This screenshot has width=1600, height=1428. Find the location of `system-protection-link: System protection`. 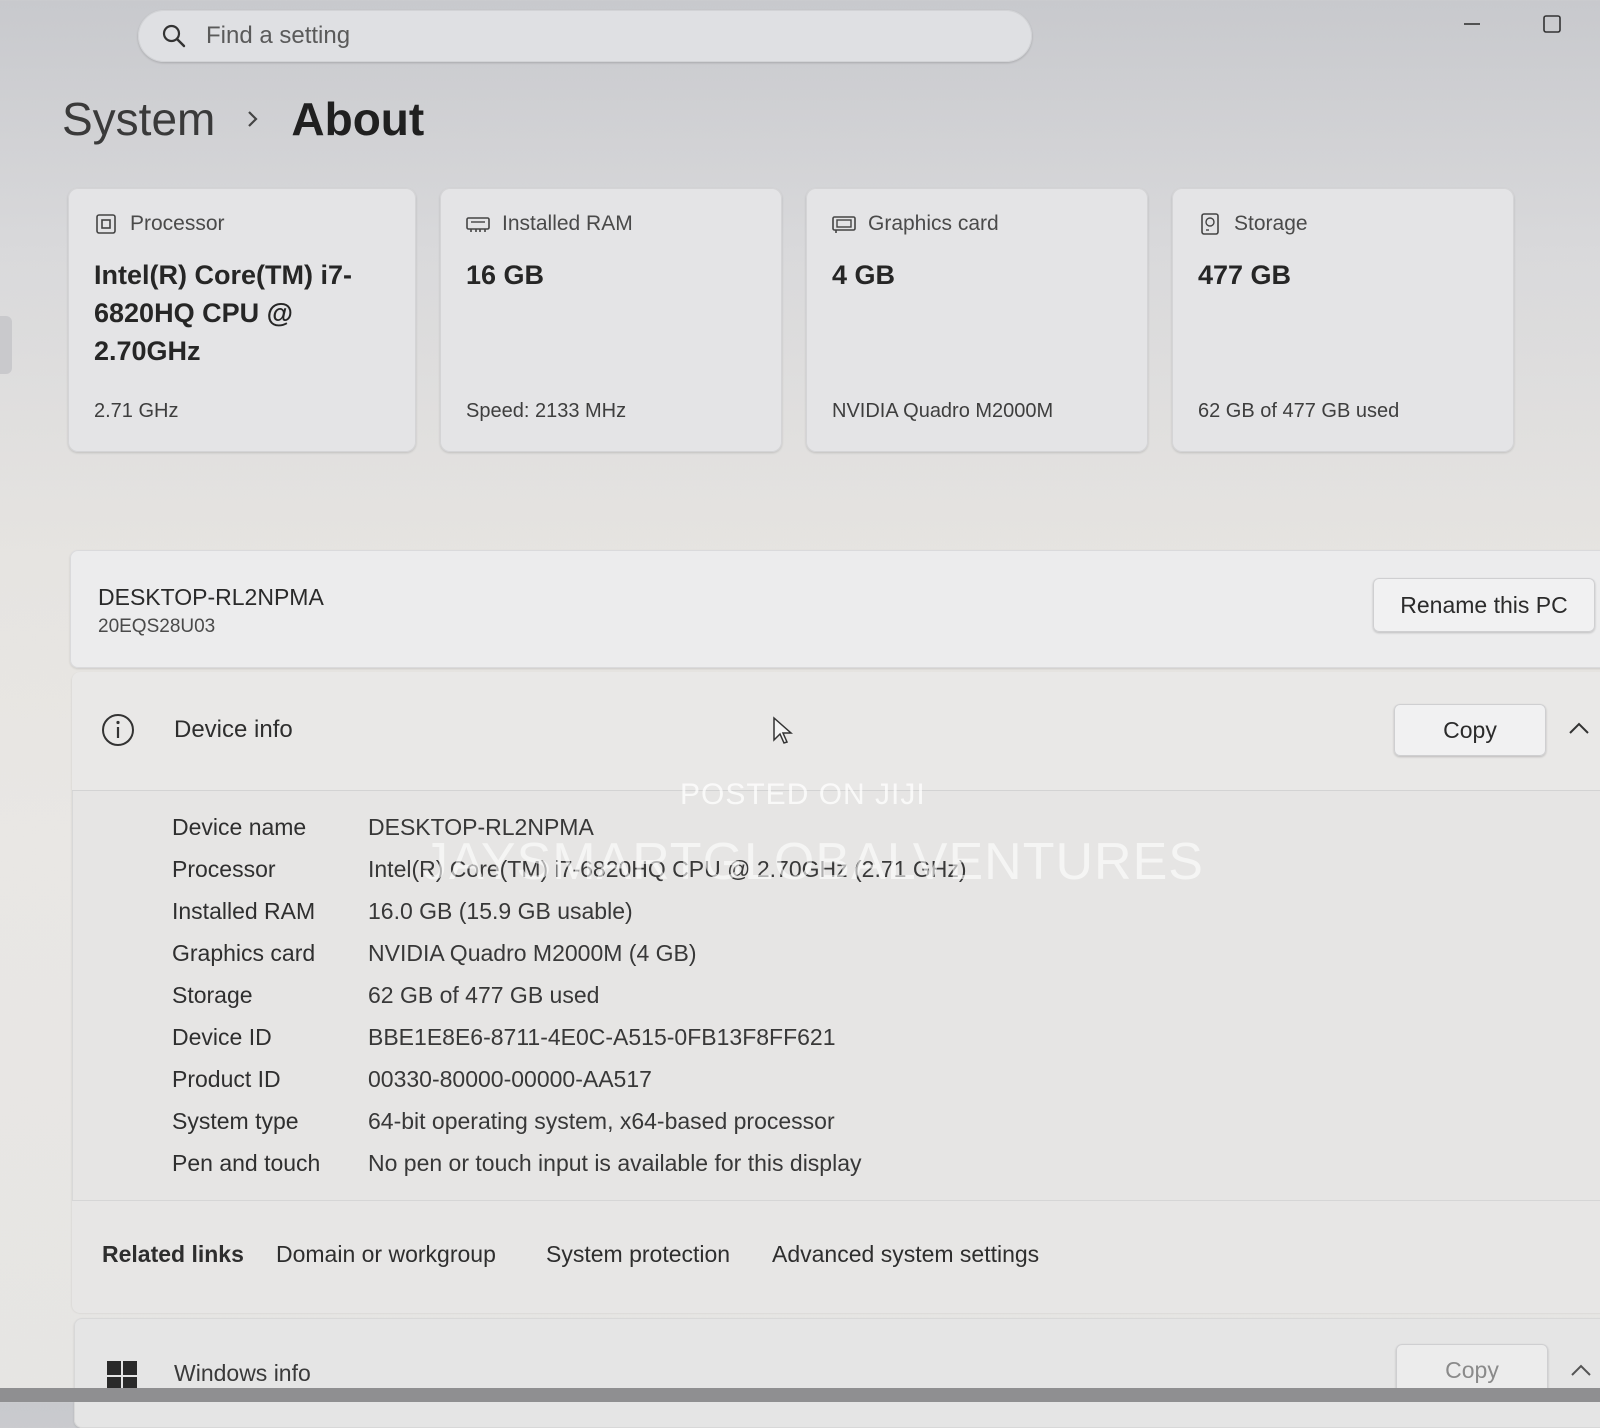

system-protection-link: System protection is located at coordinates (638, 1254).